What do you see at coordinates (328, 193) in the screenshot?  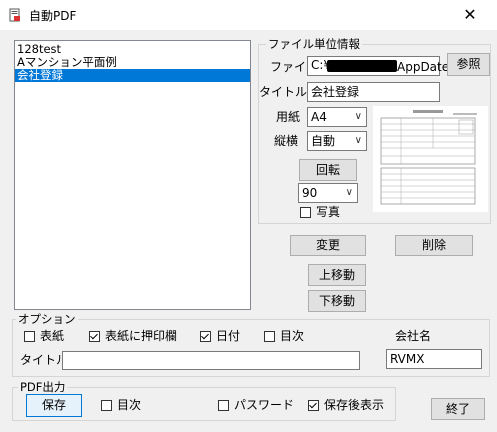 I see `rotate-select: 90 ∨` at bounding box center [328, 193].